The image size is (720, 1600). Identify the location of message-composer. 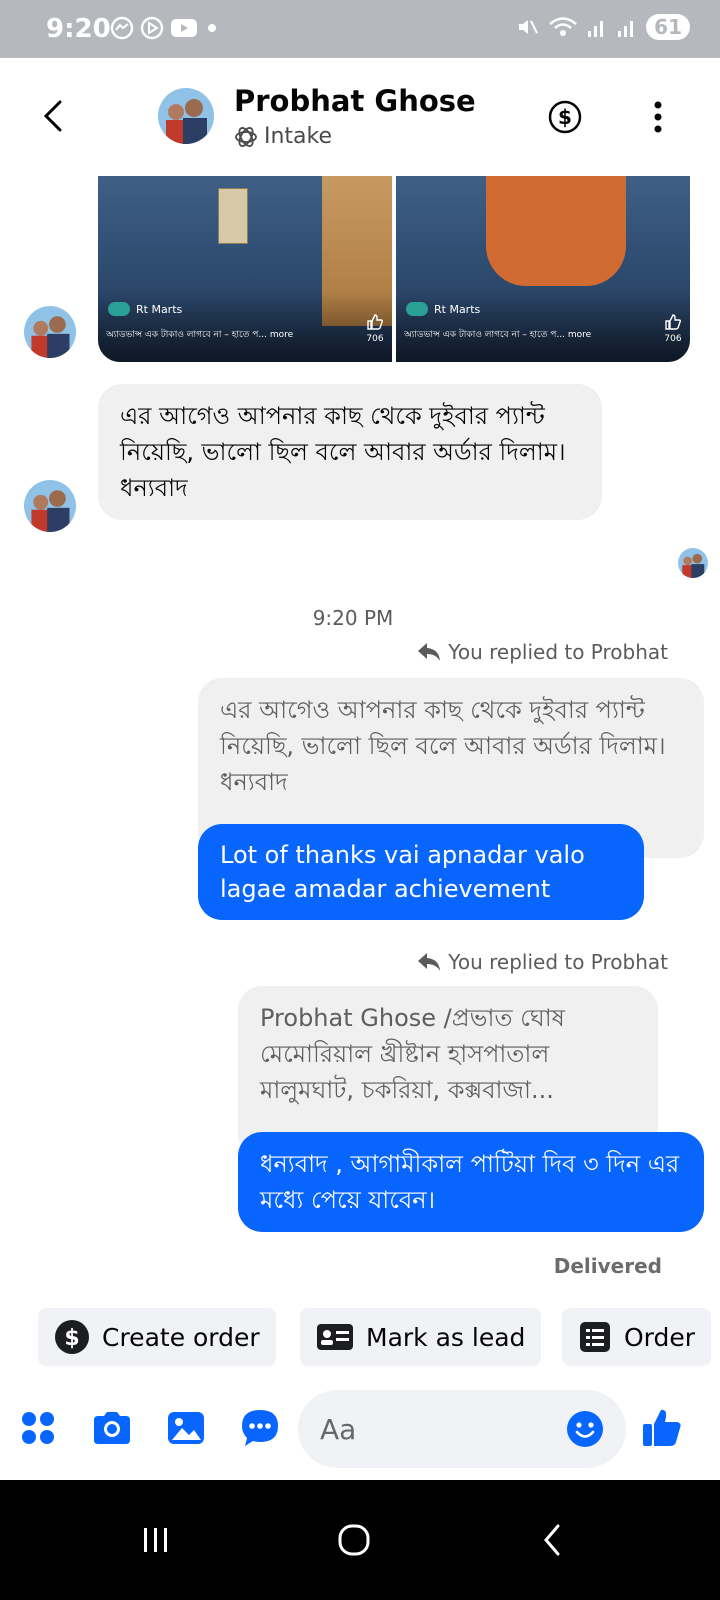
(360, 1431).